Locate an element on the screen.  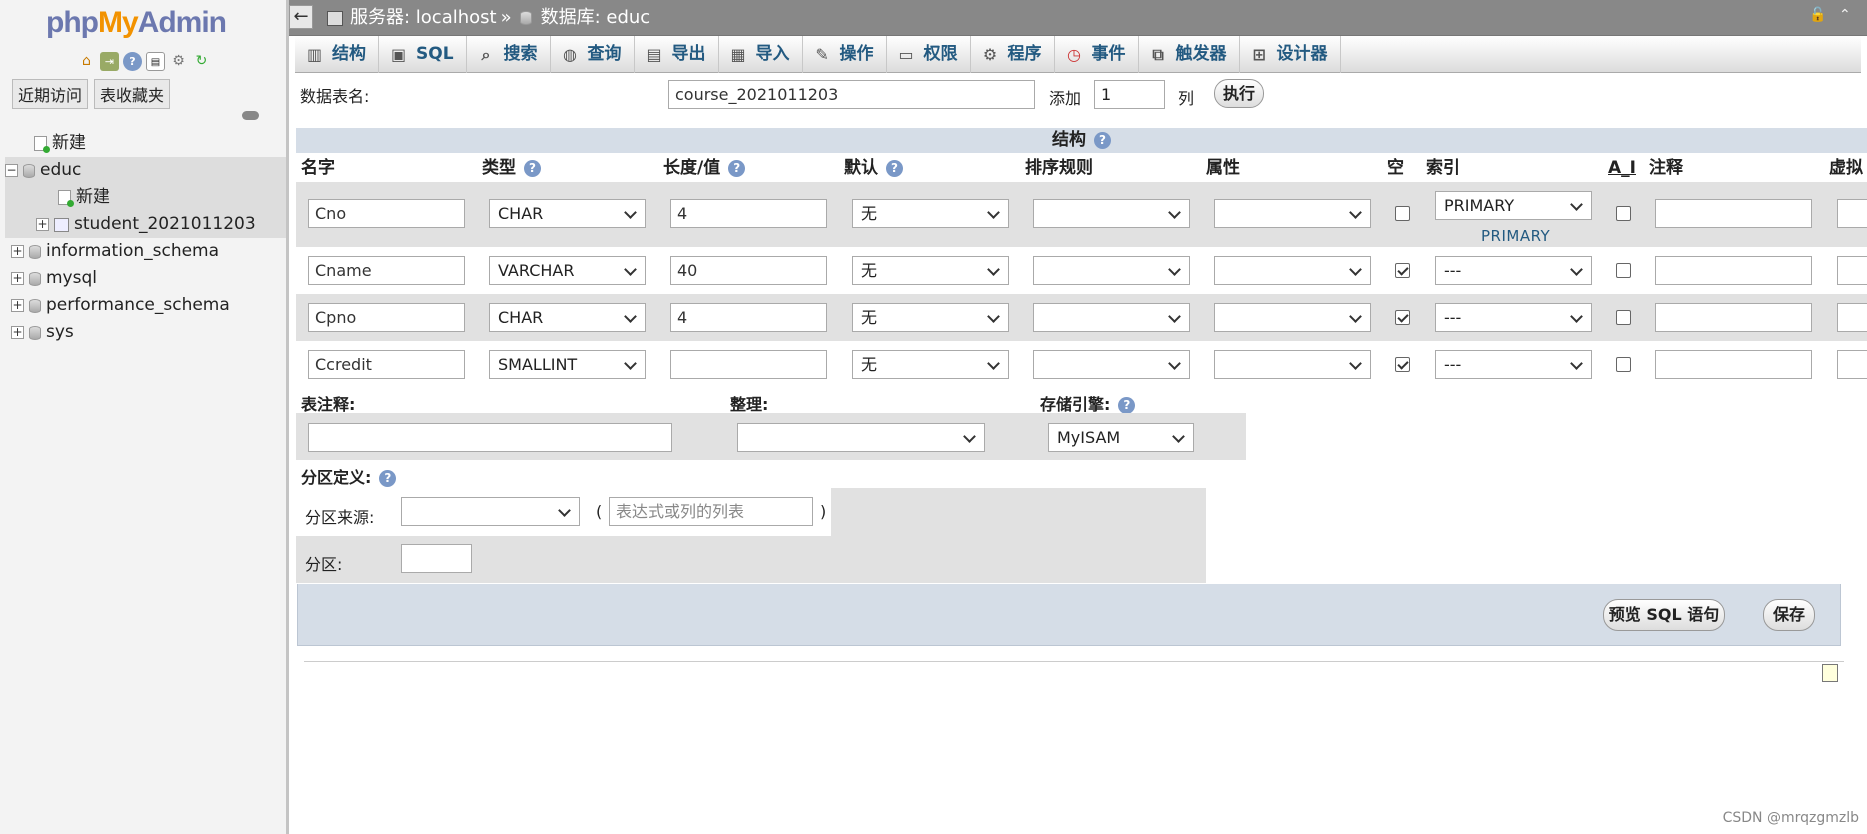
tab-query: ◍ 查询 is located at coordinates (593, 54).